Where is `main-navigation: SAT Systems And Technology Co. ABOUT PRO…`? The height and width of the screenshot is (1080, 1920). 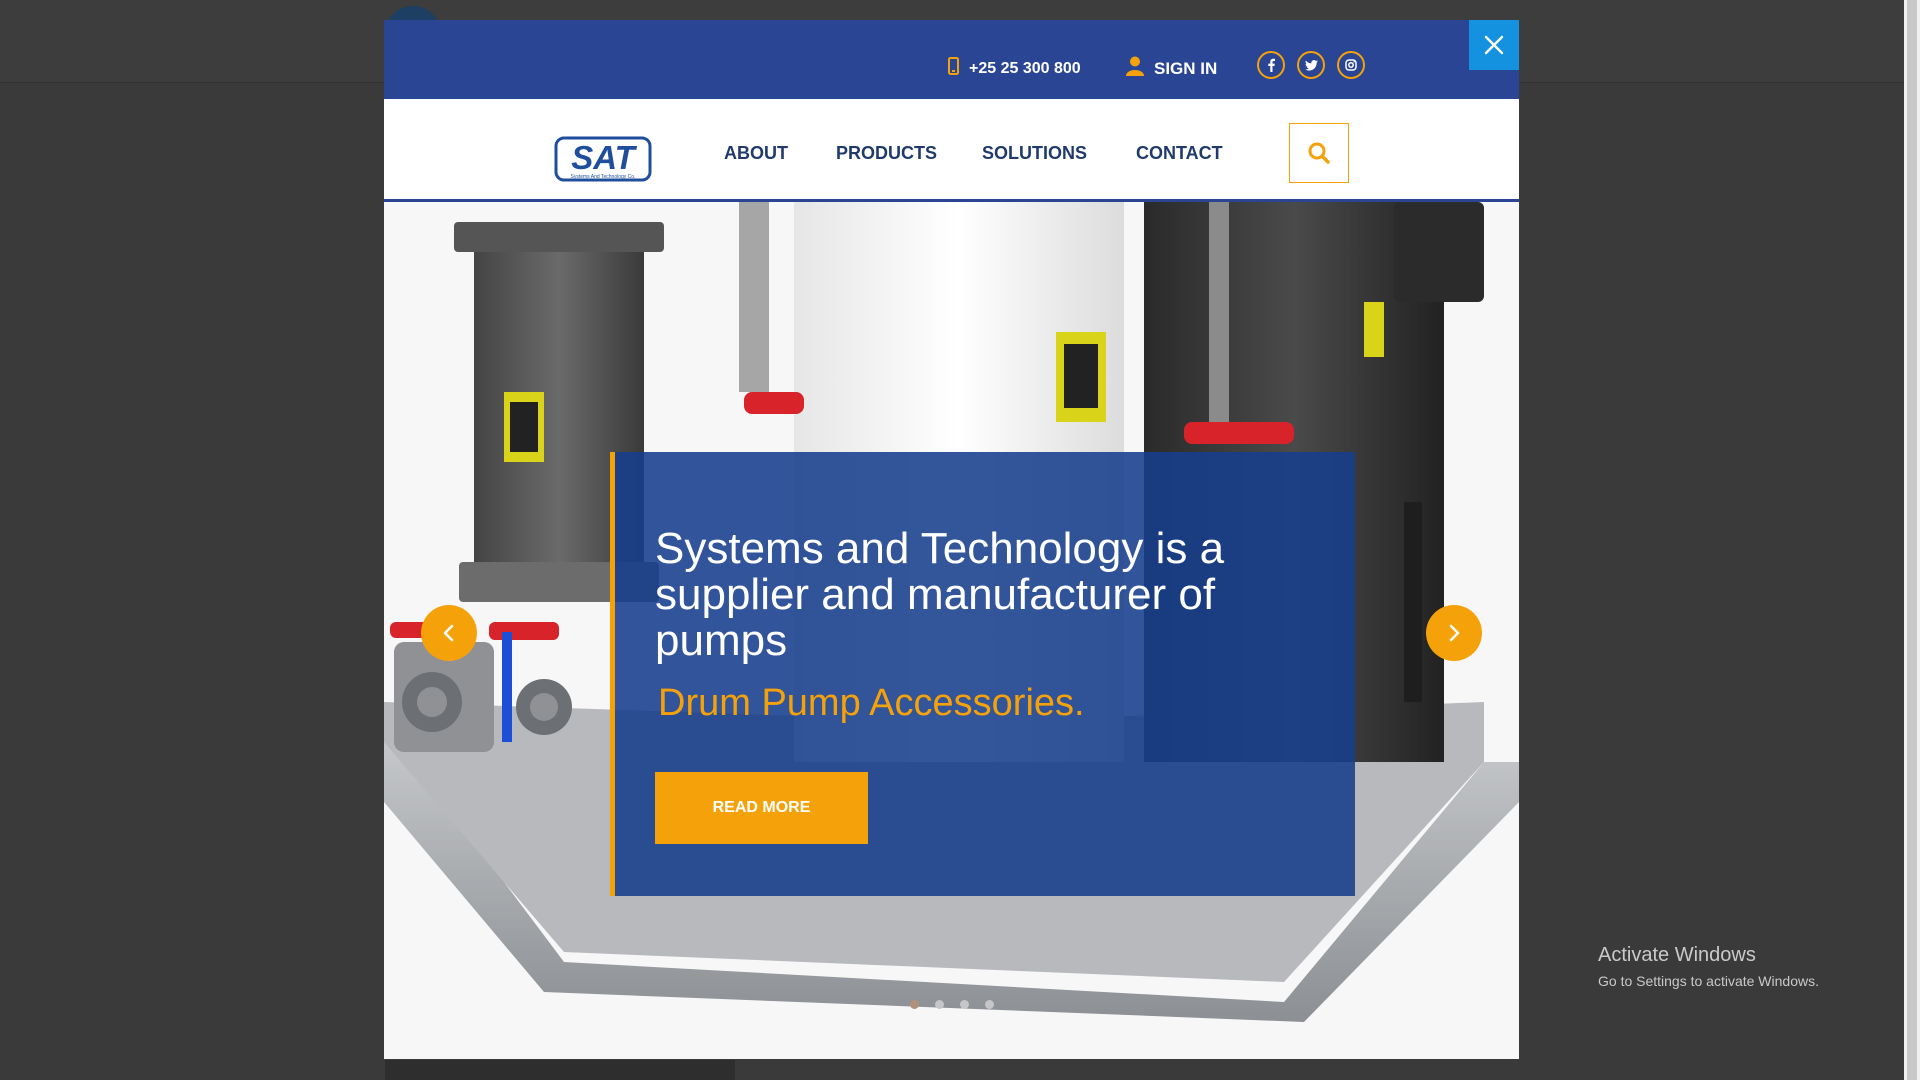 main-navigation: SAT Systems And Technology Co. ABOUT PRO… is located at coordinates (951, 150).